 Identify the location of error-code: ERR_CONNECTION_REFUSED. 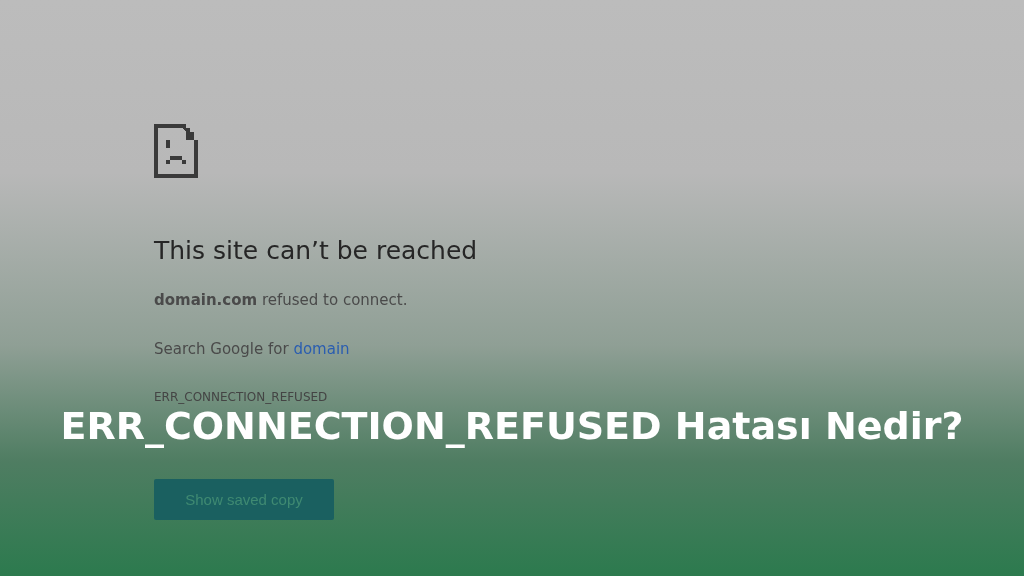
(241, 397).